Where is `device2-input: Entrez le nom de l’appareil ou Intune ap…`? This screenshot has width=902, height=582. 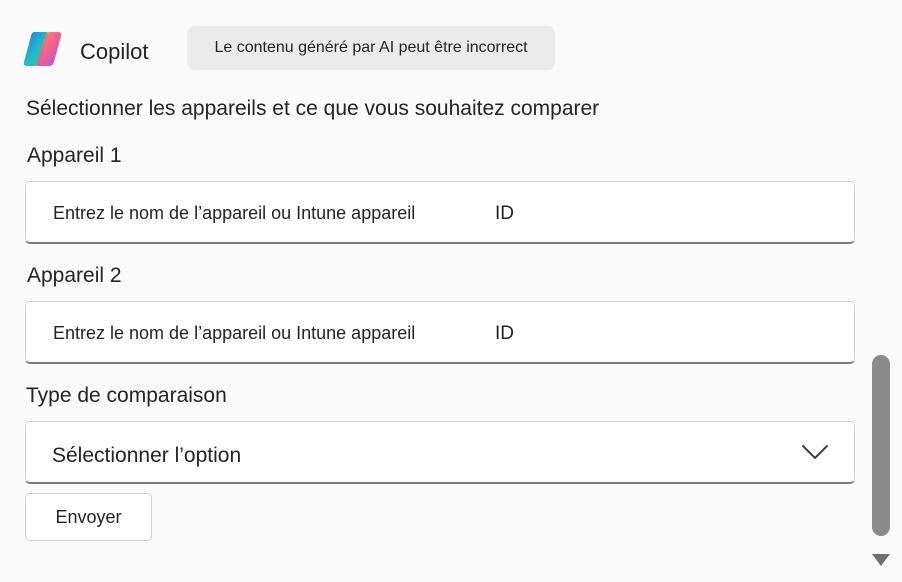
device2-input: Entrez le nom de l’appareil ou Intune ap… is located at coordinates (440, 332).